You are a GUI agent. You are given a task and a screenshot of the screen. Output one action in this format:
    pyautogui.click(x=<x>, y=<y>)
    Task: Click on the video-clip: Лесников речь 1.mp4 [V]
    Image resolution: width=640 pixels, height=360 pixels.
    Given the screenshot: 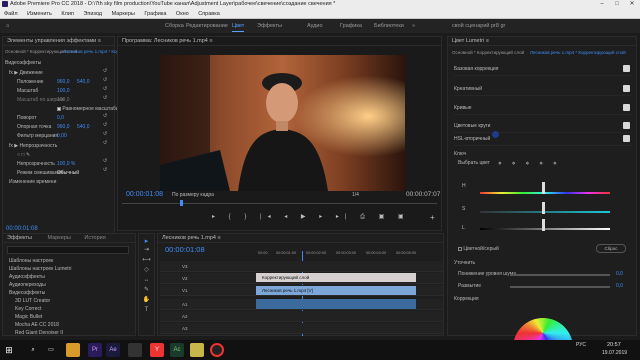 What is the action you would take?
    pyautogui.click(x=336, y=290)
    